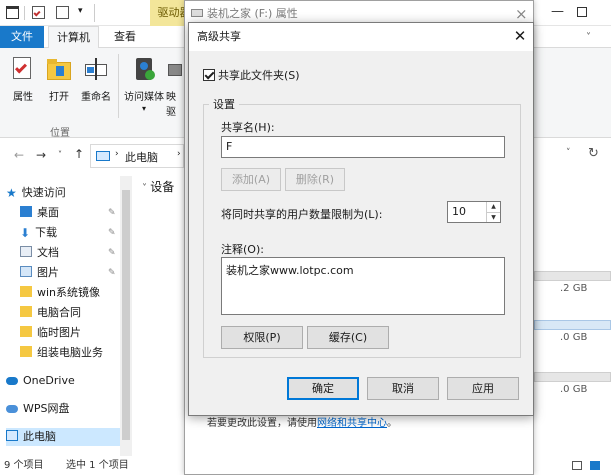 The image size is (611, 475). I want to click on forward-icon: →, so click(41, 155).